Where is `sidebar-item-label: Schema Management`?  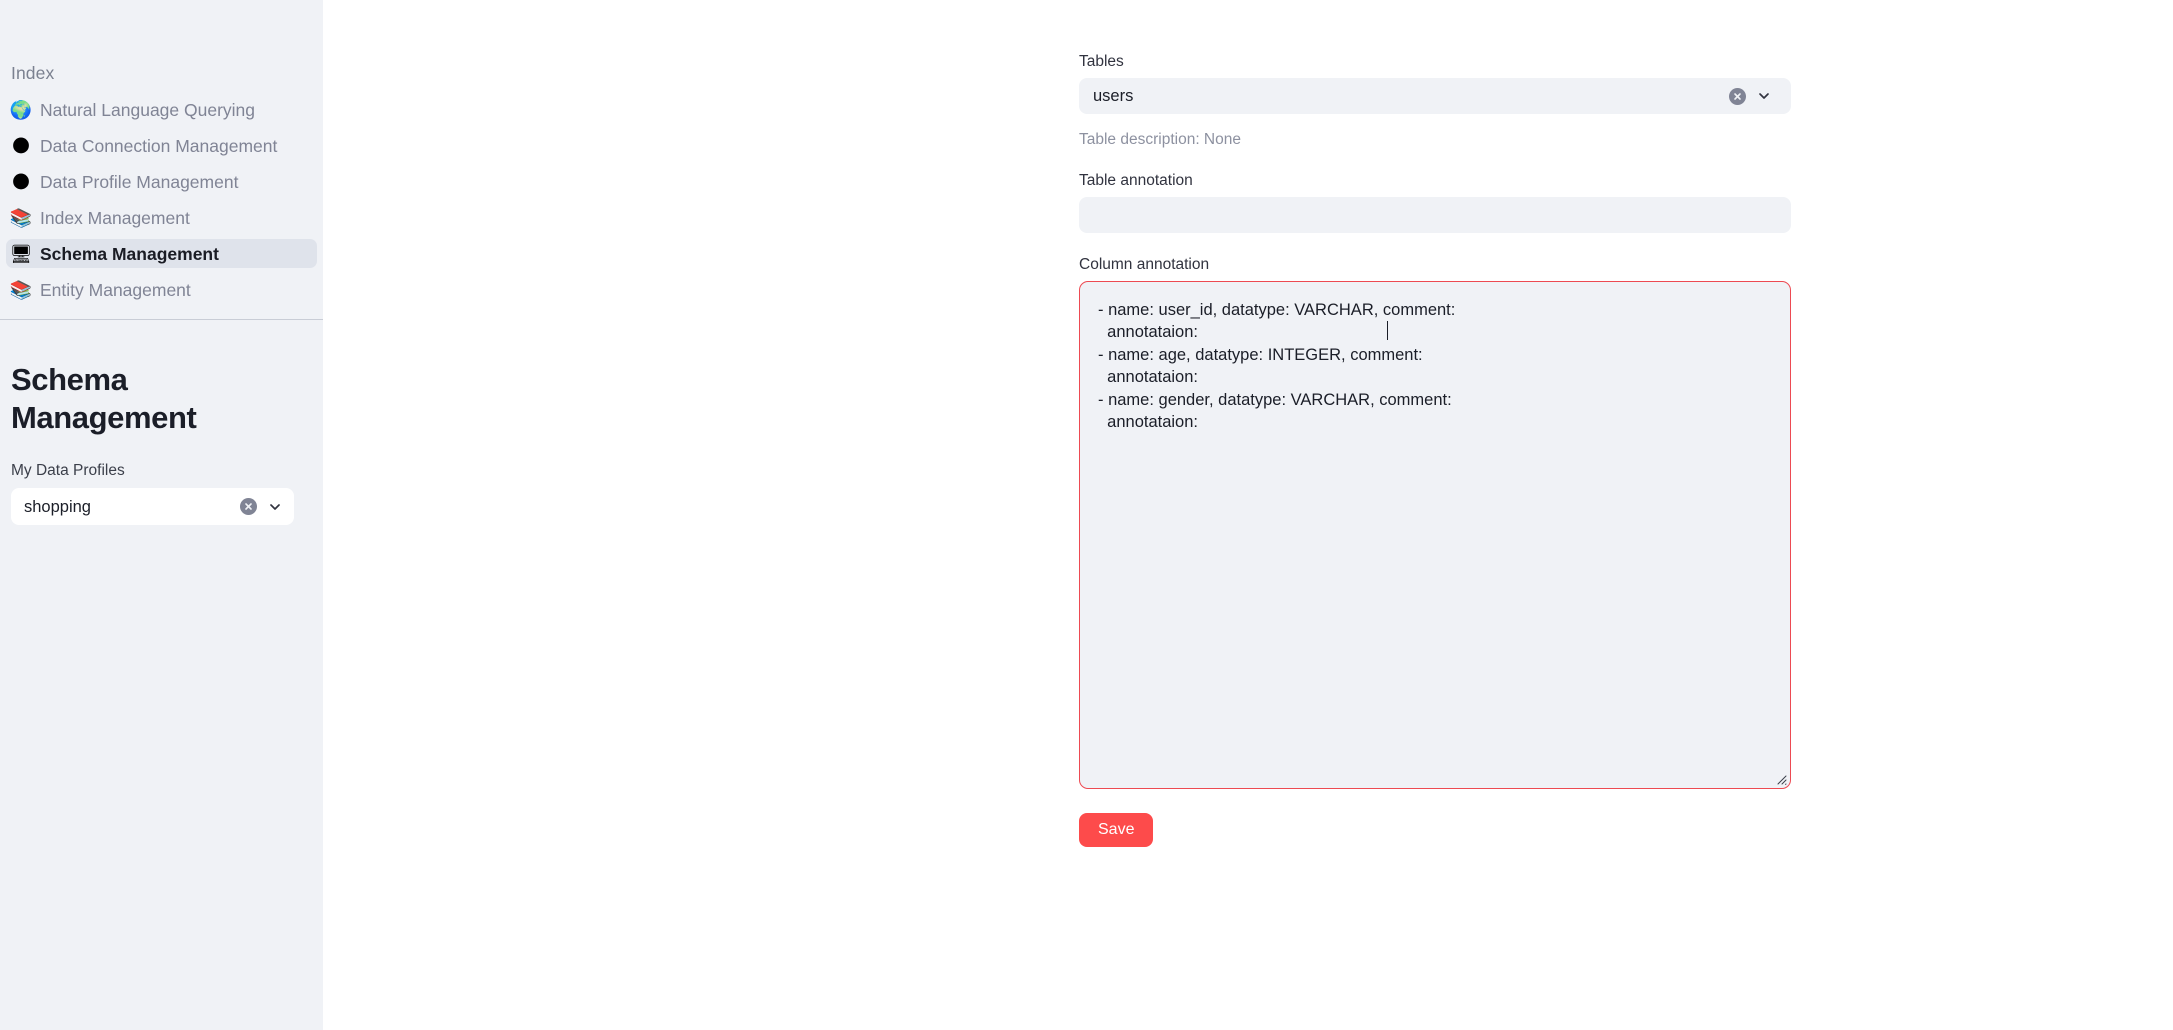 sidebar-item-label: Schema Management is located at coordinates (129, 253).